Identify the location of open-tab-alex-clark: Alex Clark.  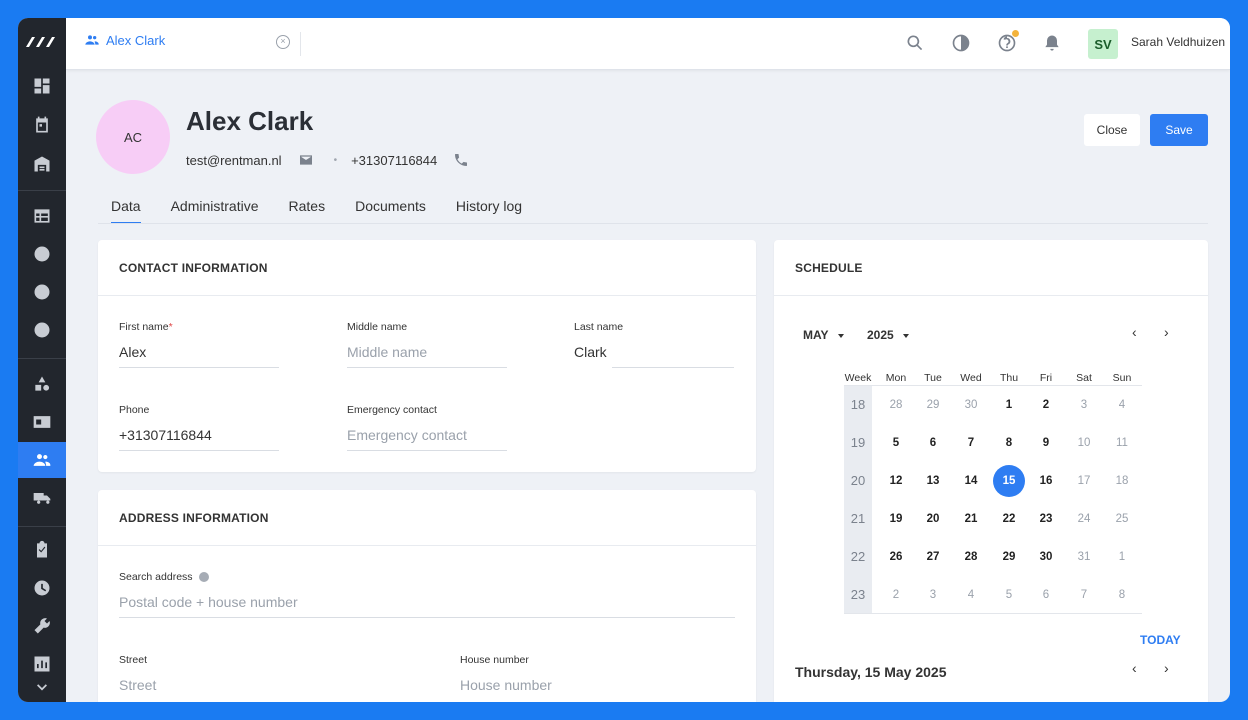
(124, 40).